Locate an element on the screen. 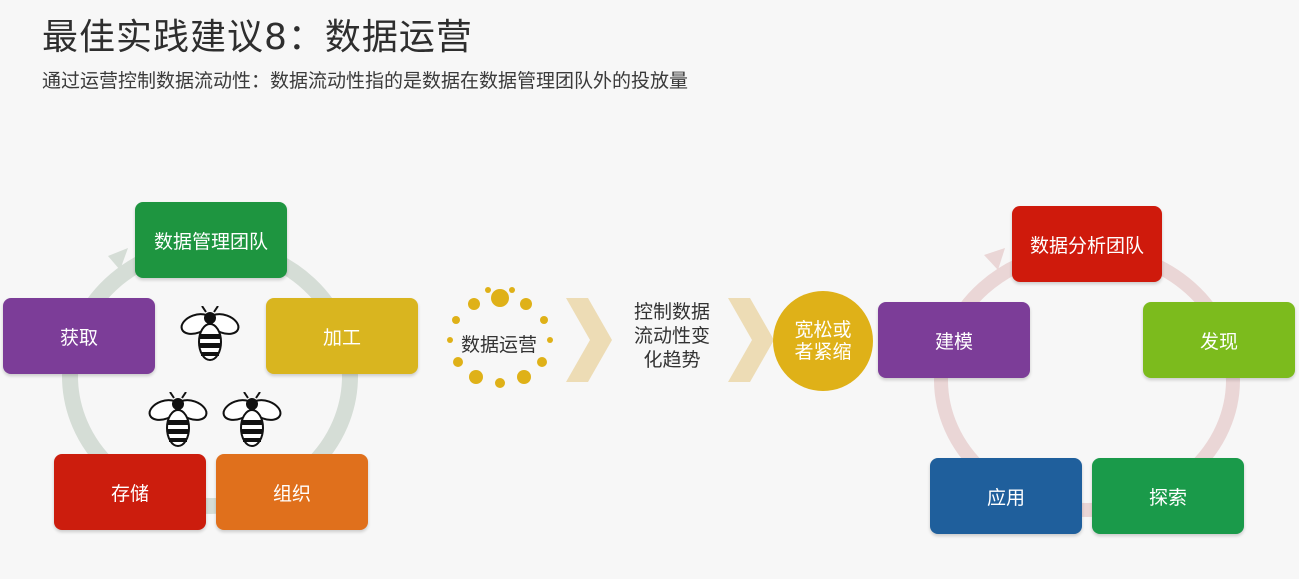 This screenshot has width=1299, height=579. discover-label: 发现 is located at coordinates (1218, 341).